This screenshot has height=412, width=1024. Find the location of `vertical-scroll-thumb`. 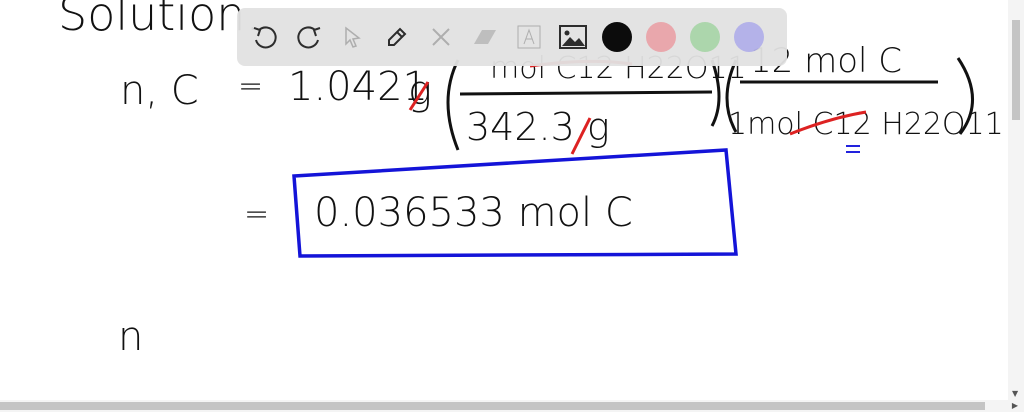

vertical-scroll-thumb is located at coordinates (1016, 70).